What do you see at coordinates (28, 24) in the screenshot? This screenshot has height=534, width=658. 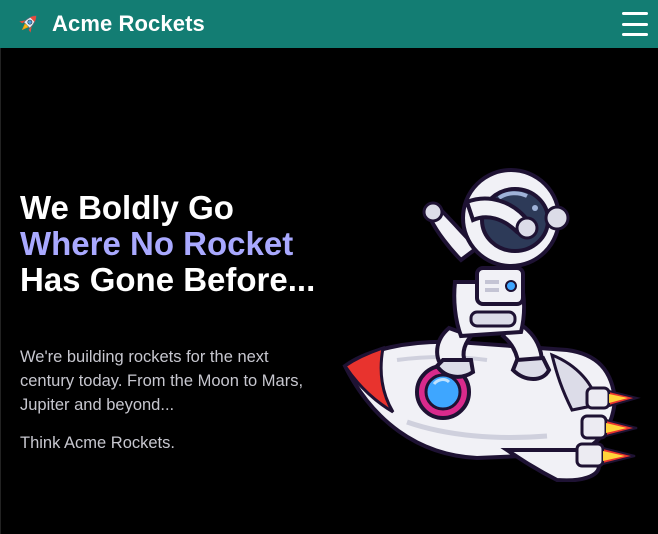 I see `rocket-icon` at bounding box center [28, 24].